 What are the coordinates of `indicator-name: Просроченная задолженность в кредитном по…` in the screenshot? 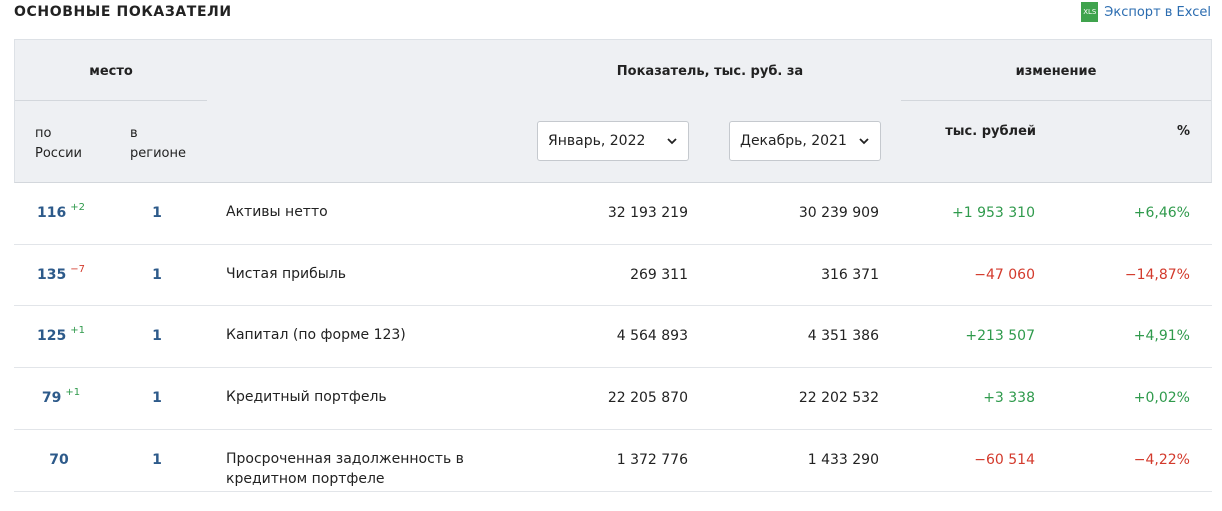 It's located at (345, 469).